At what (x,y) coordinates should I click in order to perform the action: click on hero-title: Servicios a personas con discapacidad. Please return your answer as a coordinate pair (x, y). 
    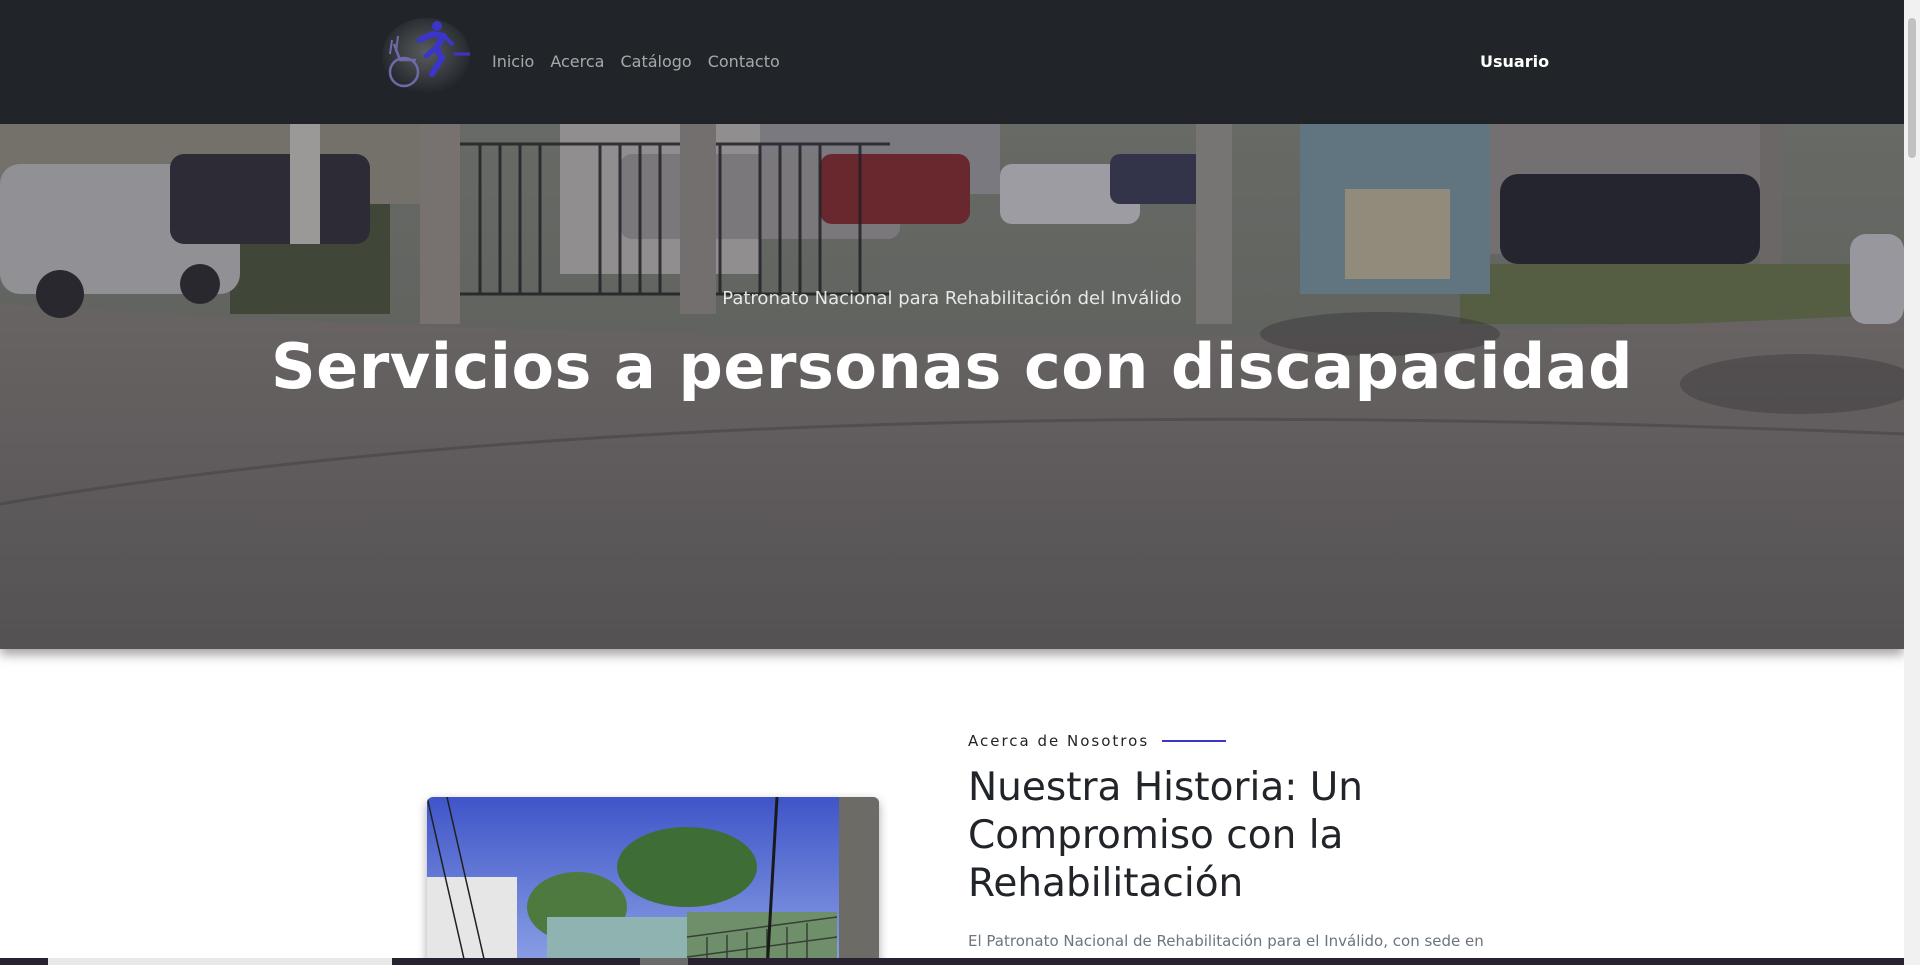
    Looking at the image, I should click on (952, 366).